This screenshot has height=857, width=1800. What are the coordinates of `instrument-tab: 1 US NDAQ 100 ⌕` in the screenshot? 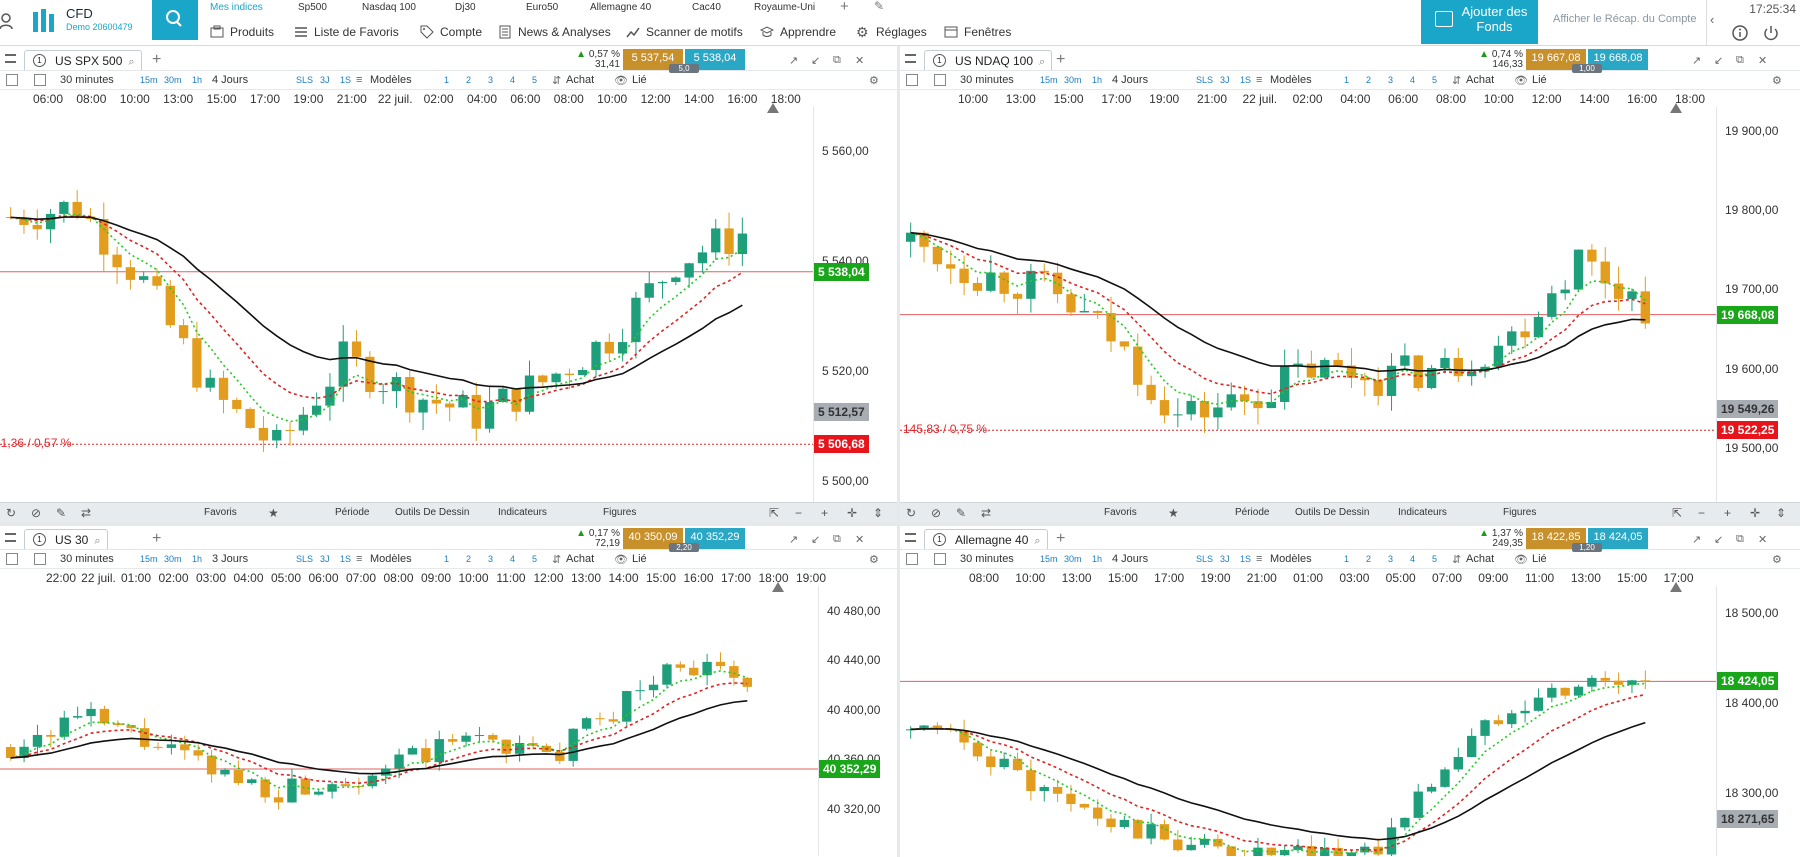 It's located at (988, 60).